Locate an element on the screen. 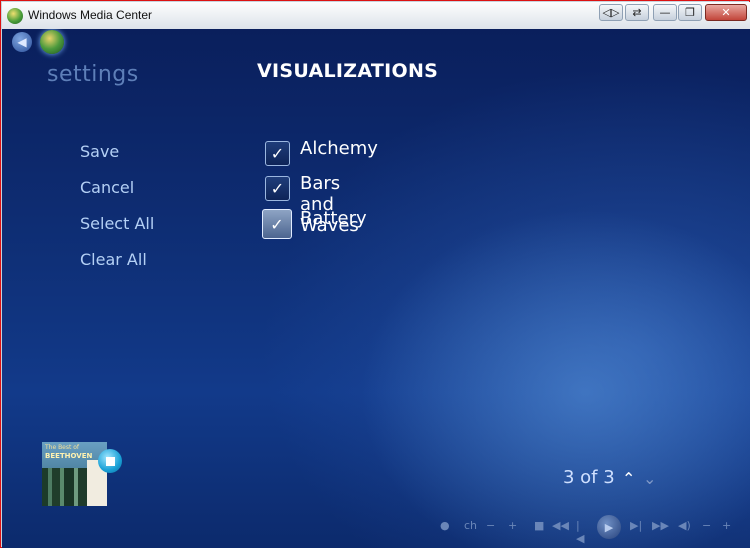  media-center-app-icon is located at coordinates (15, 16).